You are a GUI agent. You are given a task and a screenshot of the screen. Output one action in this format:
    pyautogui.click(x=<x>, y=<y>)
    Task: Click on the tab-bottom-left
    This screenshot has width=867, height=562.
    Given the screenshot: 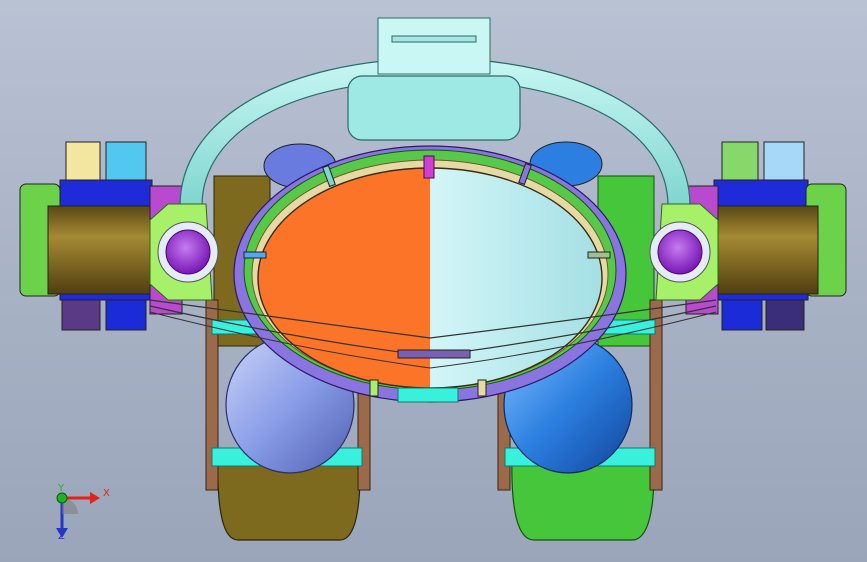 What is the action you would take?
    pyautogui.click(x=374, y=388)
    